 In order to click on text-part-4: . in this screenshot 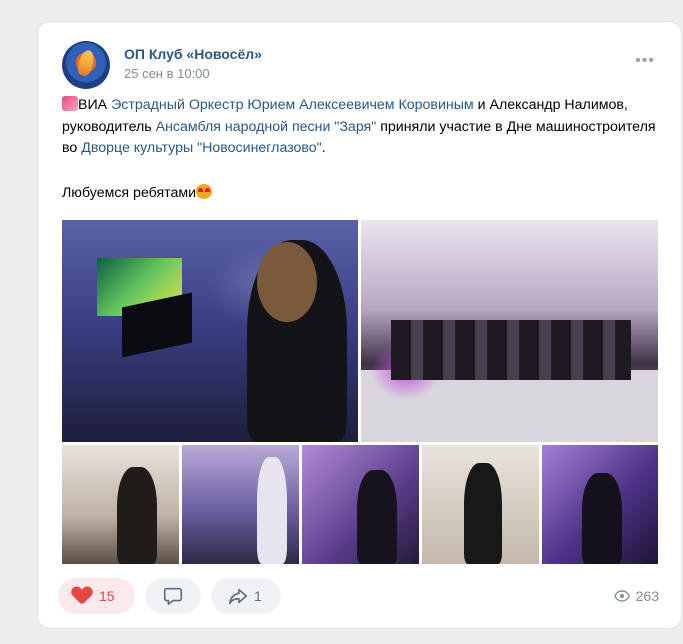, I will do `click(323, 148)`.